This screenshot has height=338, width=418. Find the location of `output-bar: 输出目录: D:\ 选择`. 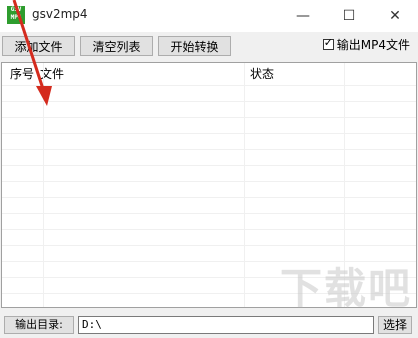

output-bar: 输出目录: D:\ 选择 is located at coordinates (209, 324).